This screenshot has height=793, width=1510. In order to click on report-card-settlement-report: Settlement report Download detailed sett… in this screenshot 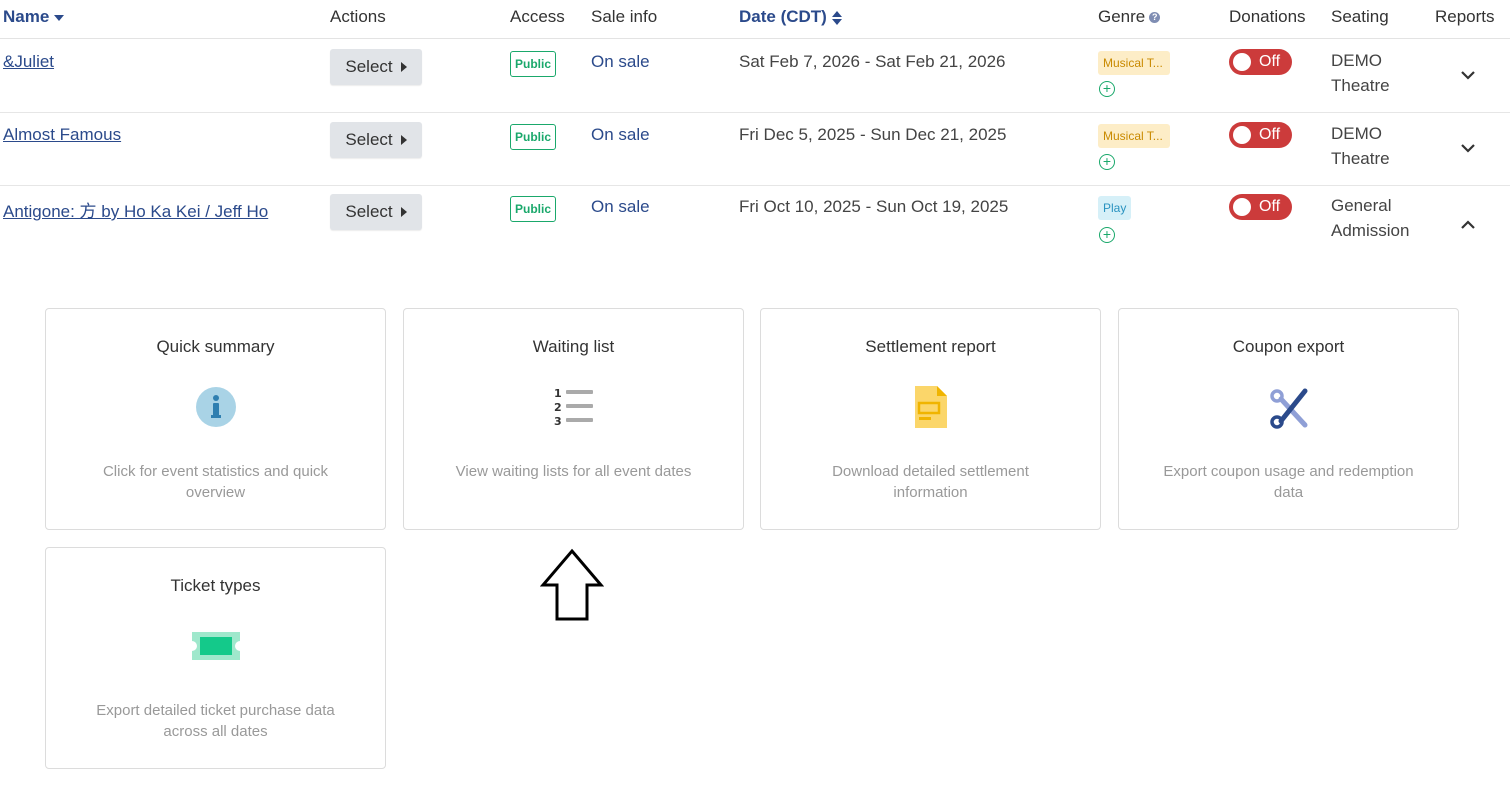, I will do `click(930, 419)`.